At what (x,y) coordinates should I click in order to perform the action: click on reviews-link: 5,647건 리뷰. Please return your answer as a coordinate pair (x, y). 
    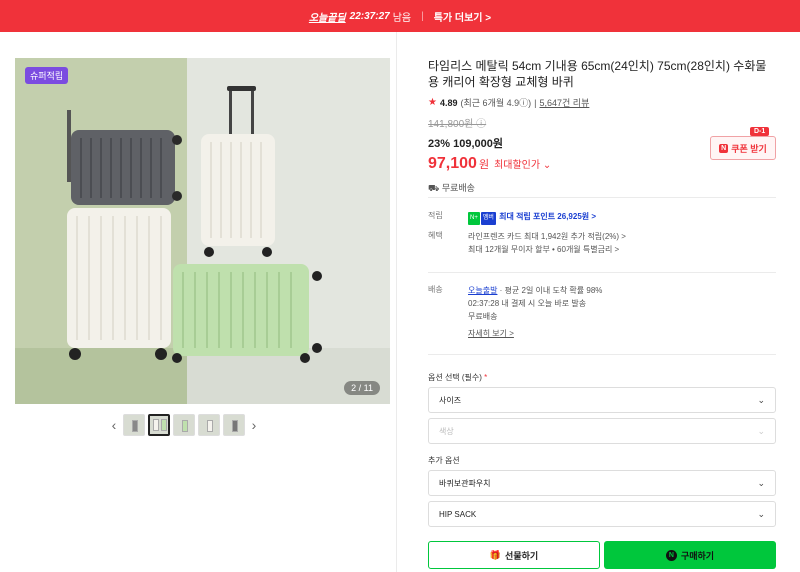
    Looking at the image, I should click on (564, 102).